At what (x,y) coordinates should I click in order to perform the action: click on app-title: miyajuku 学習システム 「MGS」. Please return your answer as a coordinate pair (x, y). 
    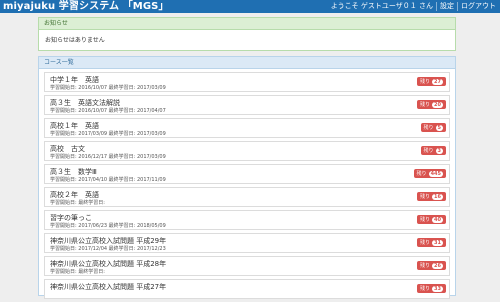
    Looking at the image, I should click on (86, 6).